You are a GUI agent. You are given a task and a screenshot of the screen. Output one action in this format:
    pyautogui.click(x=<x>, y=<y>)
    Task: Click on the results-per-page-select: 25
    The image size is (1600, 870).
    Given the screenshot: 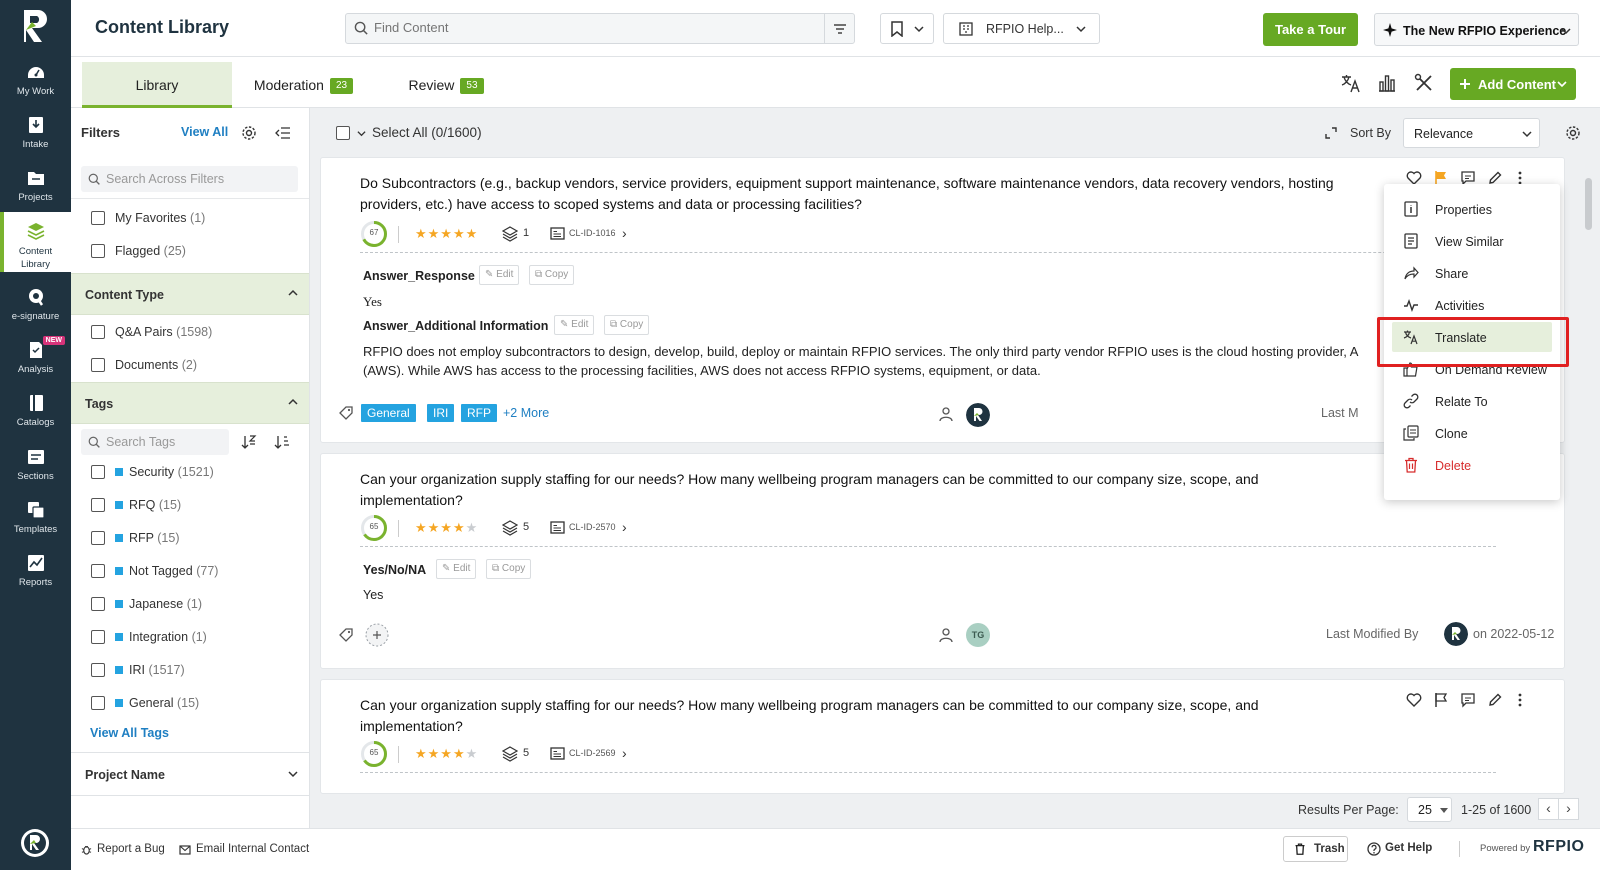 What is the action you would take?
    pyautogui.click(x=1429, y=809)
    